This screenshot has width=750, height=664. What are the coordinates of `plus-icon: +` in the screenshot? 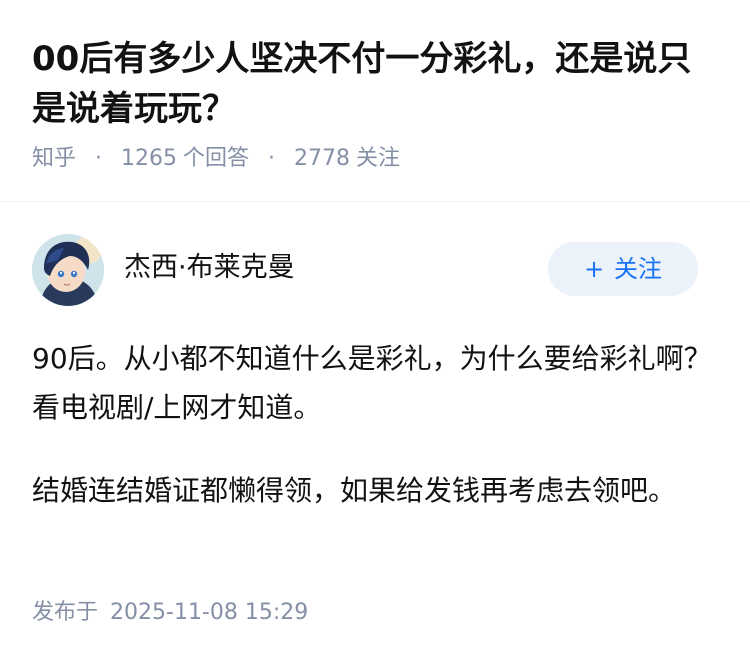 It's located at (594, 269).